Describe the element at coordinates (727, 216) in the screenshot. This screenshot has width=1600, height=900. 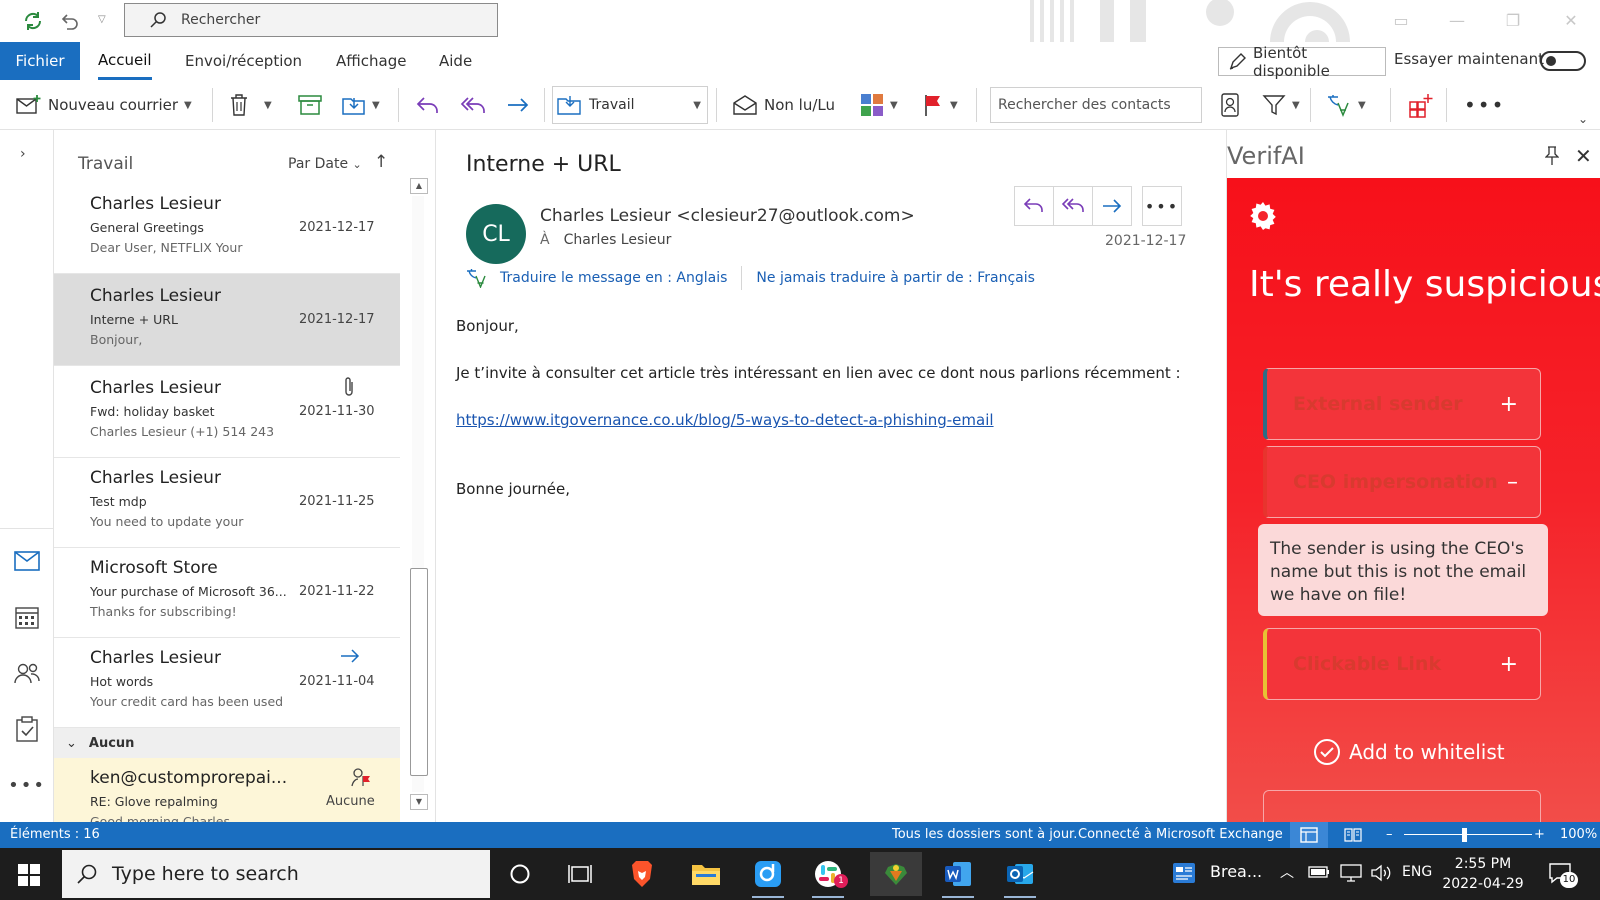
I see `sender-address: Charles Lesieur <clesieur27@outlook.com>` at that location.